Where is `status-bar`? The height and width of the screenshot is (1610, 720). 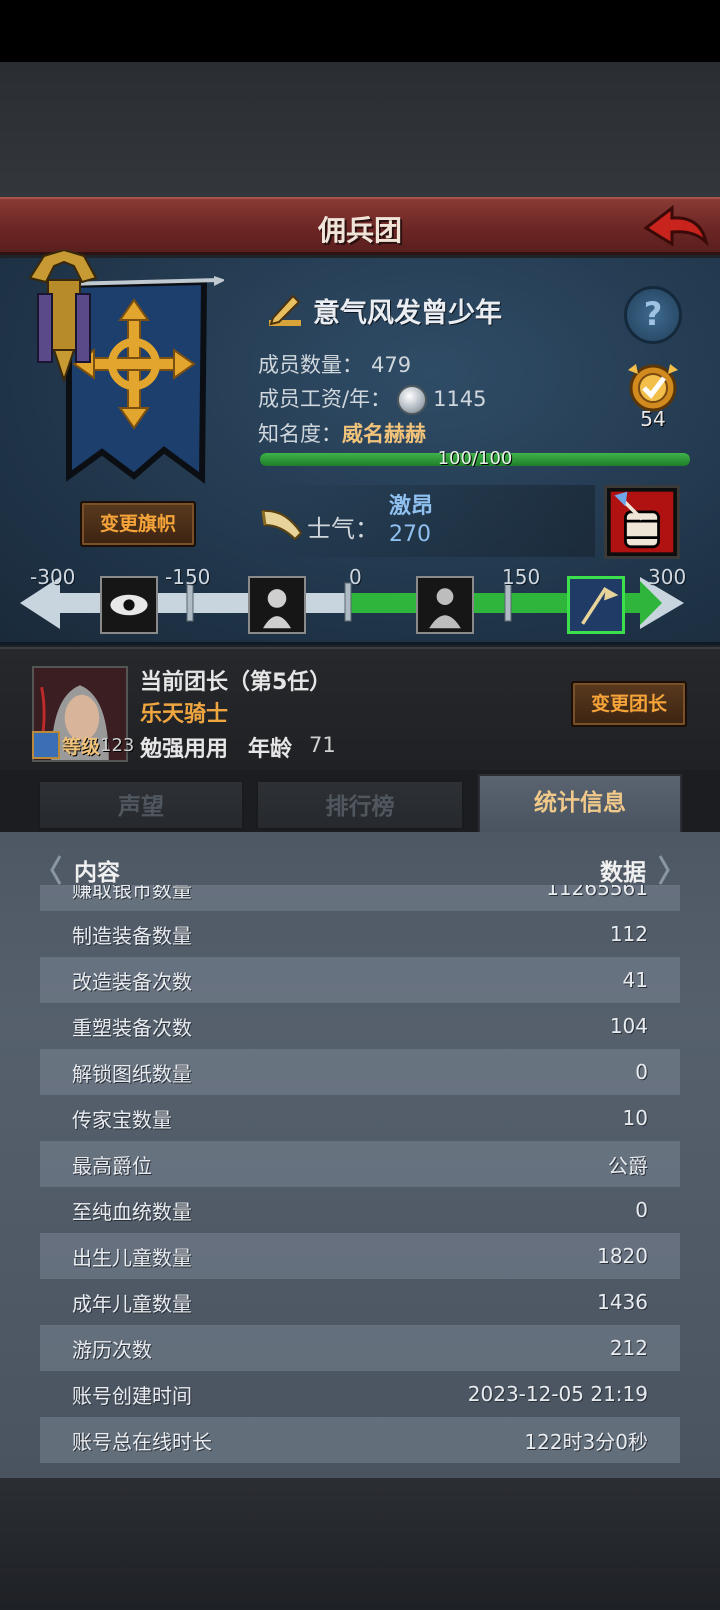 status-bar is located at coordinates (360, 31).